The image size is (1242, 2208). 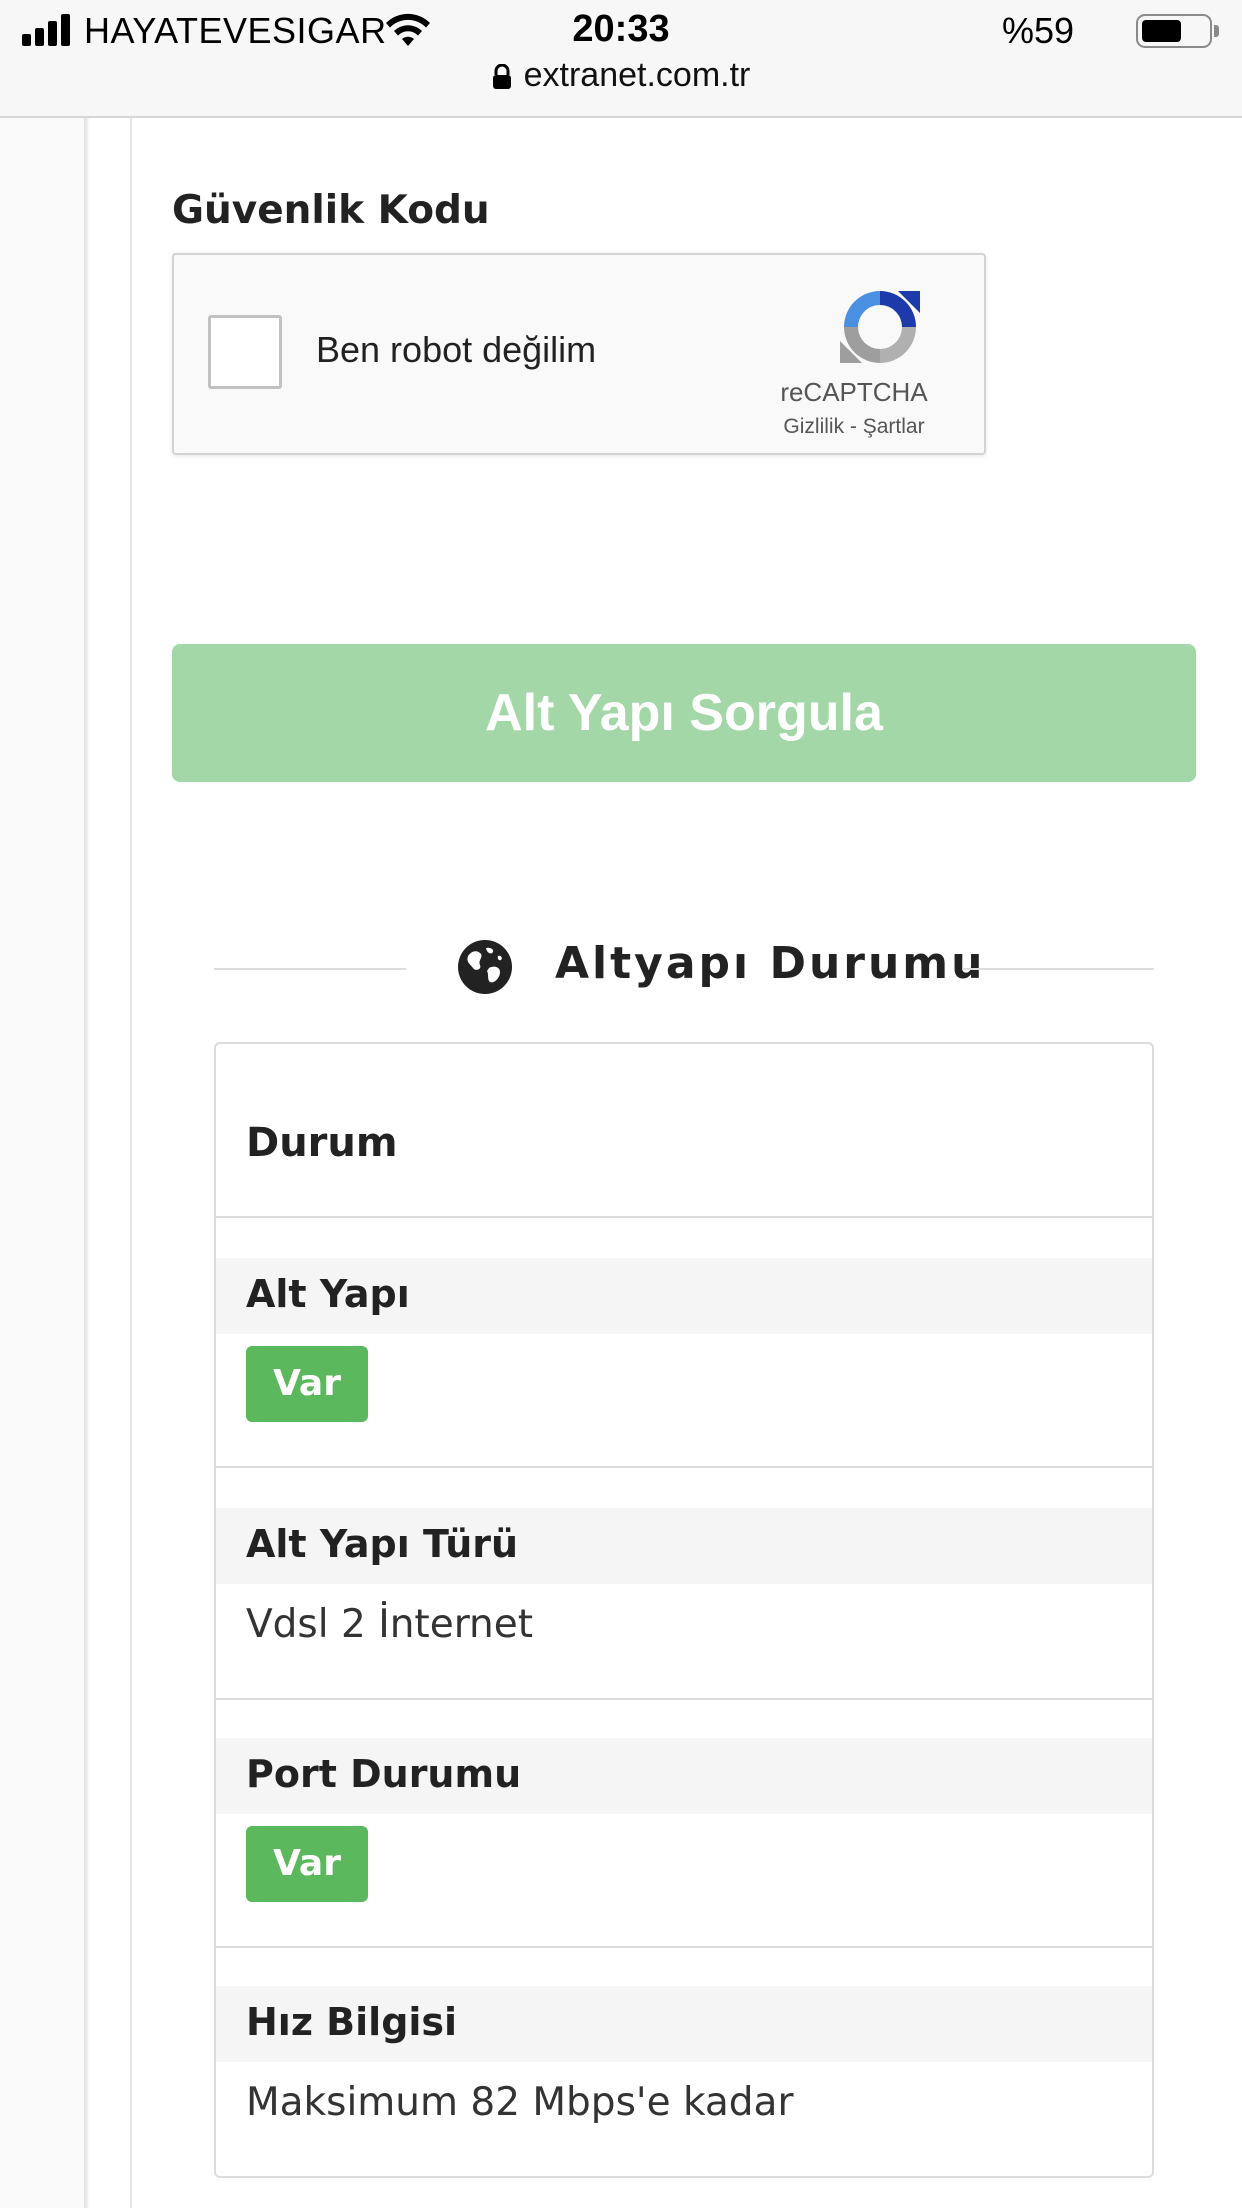 What do you see at coordinates (1058, 969) in the screenshot?
I see `section-divider-right` at bounding box center [1058, 969].